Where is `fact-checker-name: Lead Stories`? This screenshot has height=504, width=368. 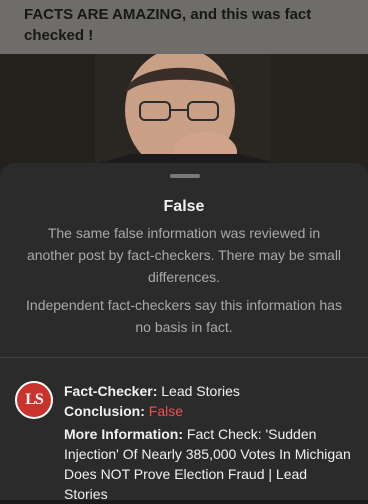
fact-checker-name: Lead Stories is located at coordinates (200, 391).